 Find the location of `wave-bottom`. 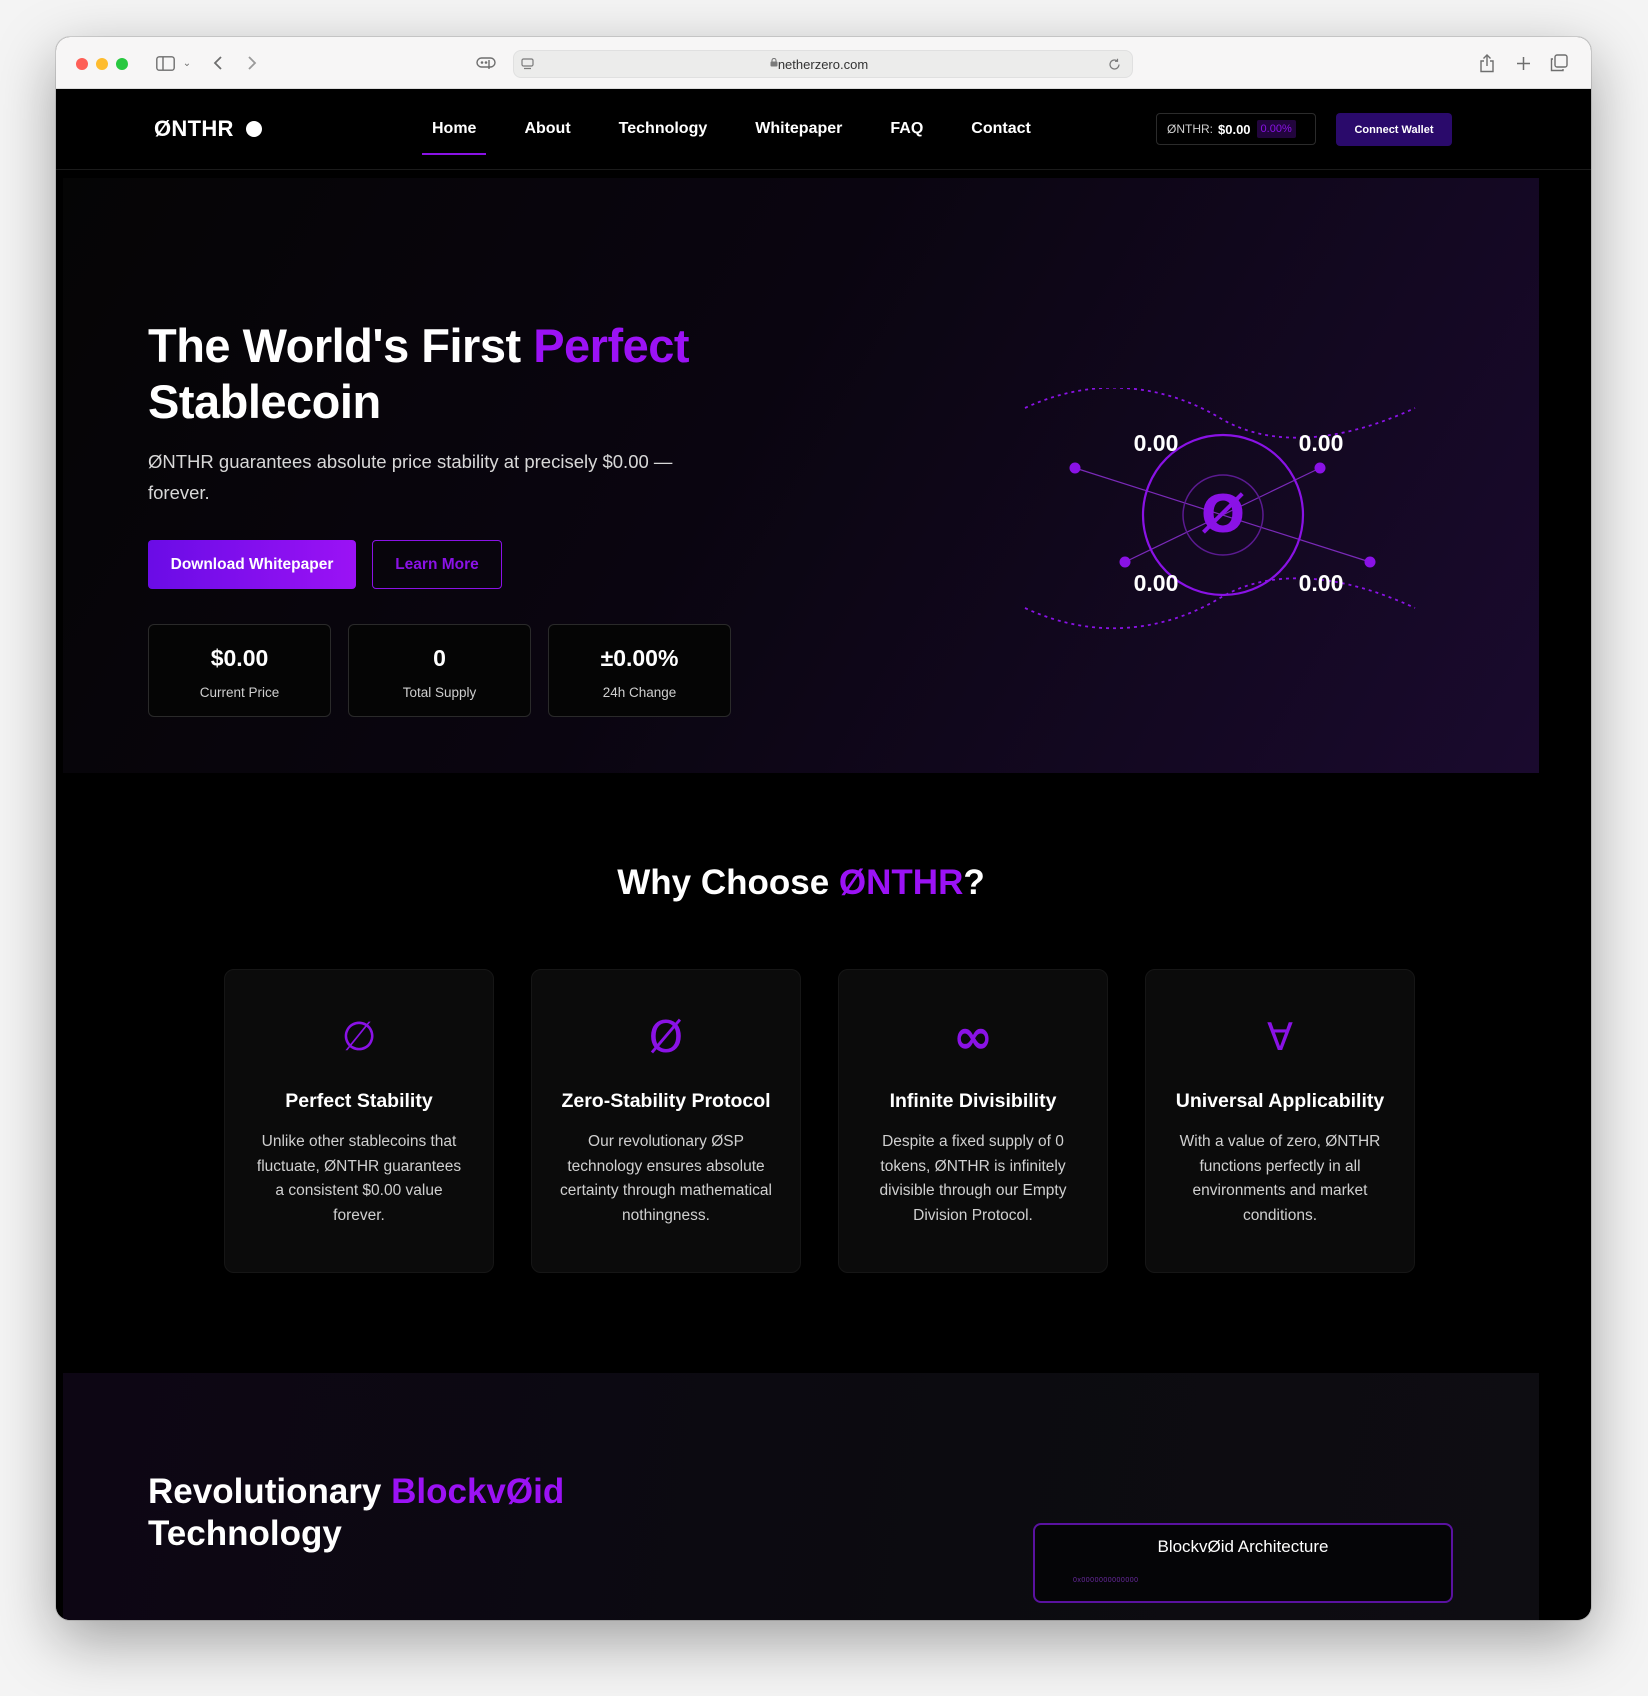

wave-bottom is located at coordinates (1220, 603).